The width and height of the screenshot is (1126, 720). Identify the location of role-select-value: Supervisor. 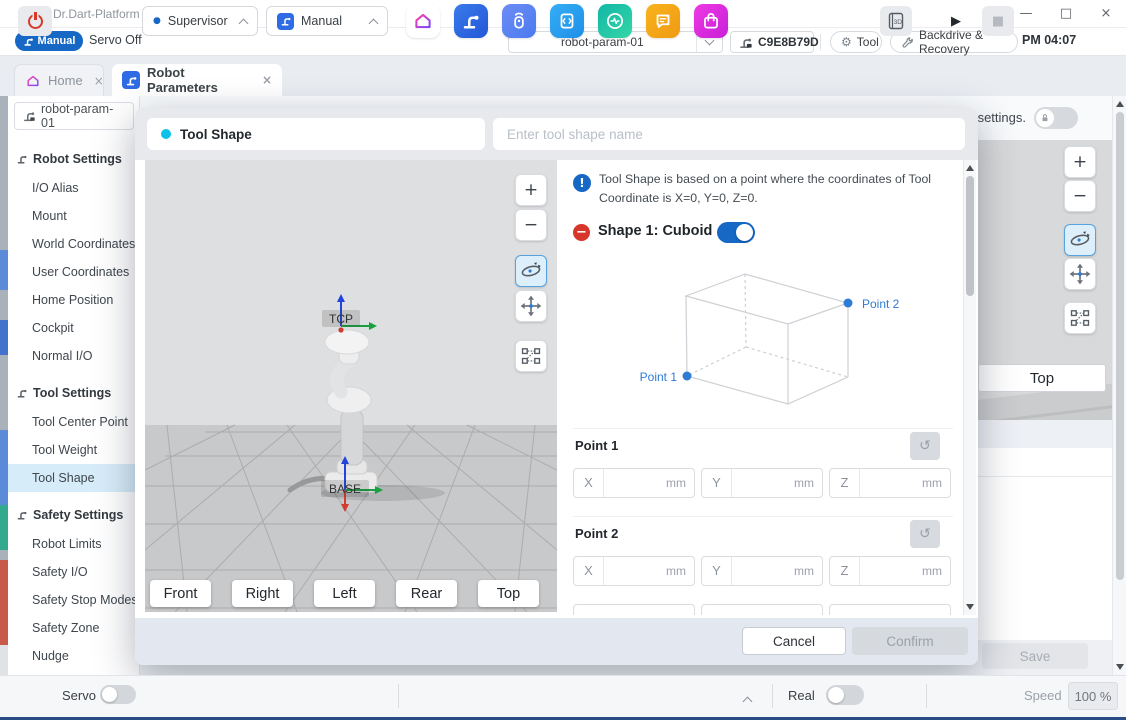
(197, 21).